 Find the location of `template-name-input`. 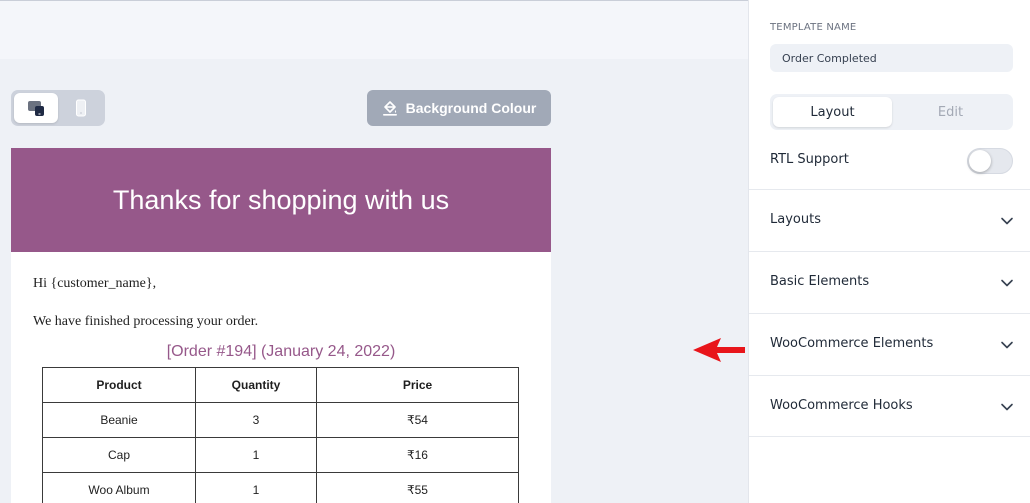

template-name-input is located at coordinates (891, 58).